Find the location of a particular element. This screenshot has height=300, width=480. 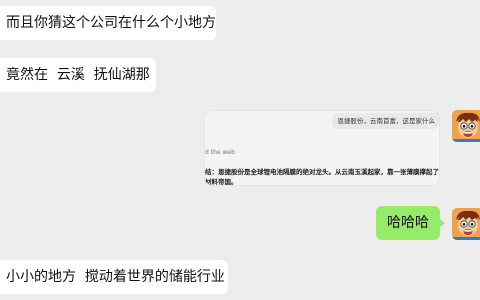

message-text: 竟然在 云溪 抚仙湖那 is located at coordinates (78, 75).